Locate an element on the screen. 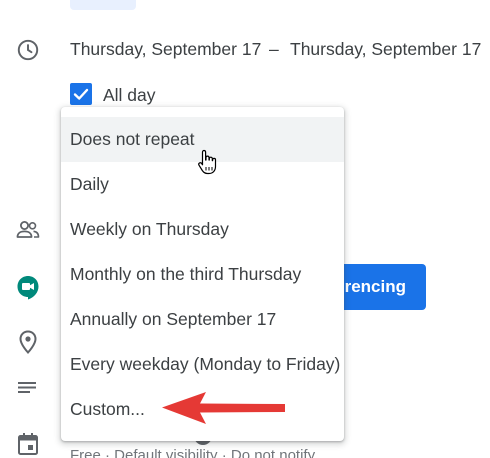 This screenshot has height=458, width=490. menu-item-label: Monthly on the third Thursday is located at coordinates (186, 274).